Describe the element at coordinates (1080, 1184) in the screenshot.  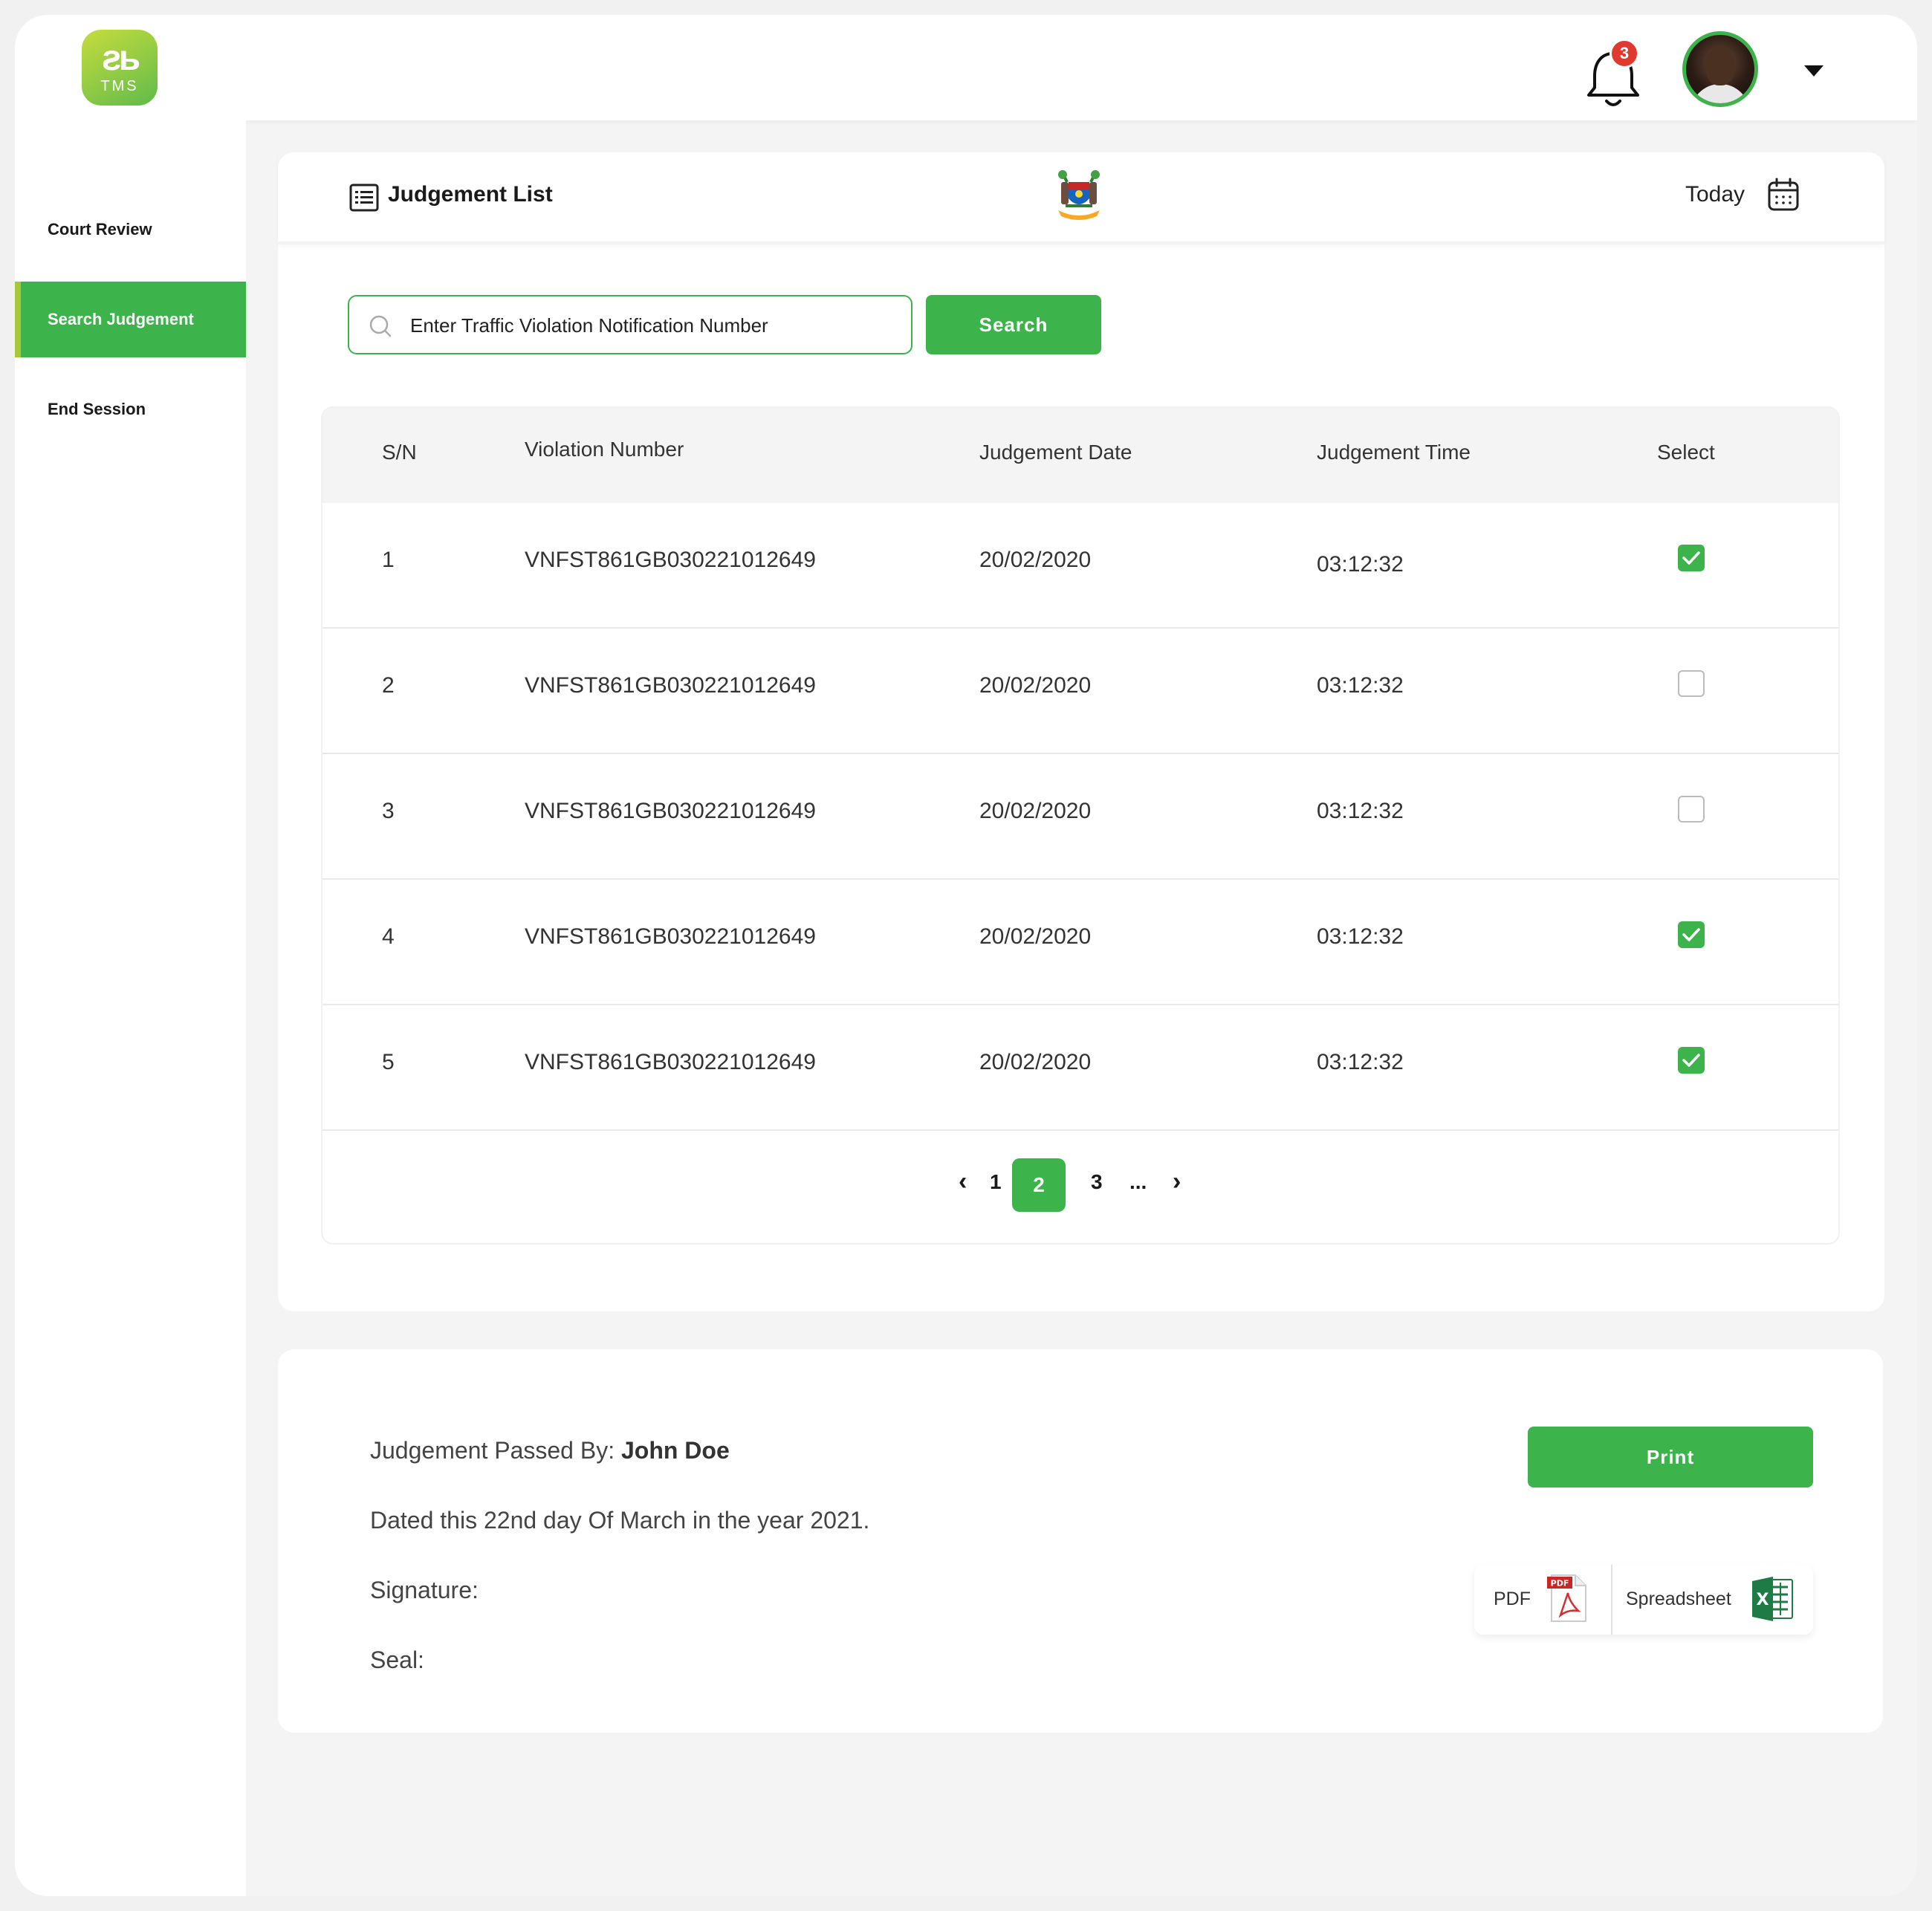
I see `pagination: ‹ 1 2 3 ... ›` at that location.